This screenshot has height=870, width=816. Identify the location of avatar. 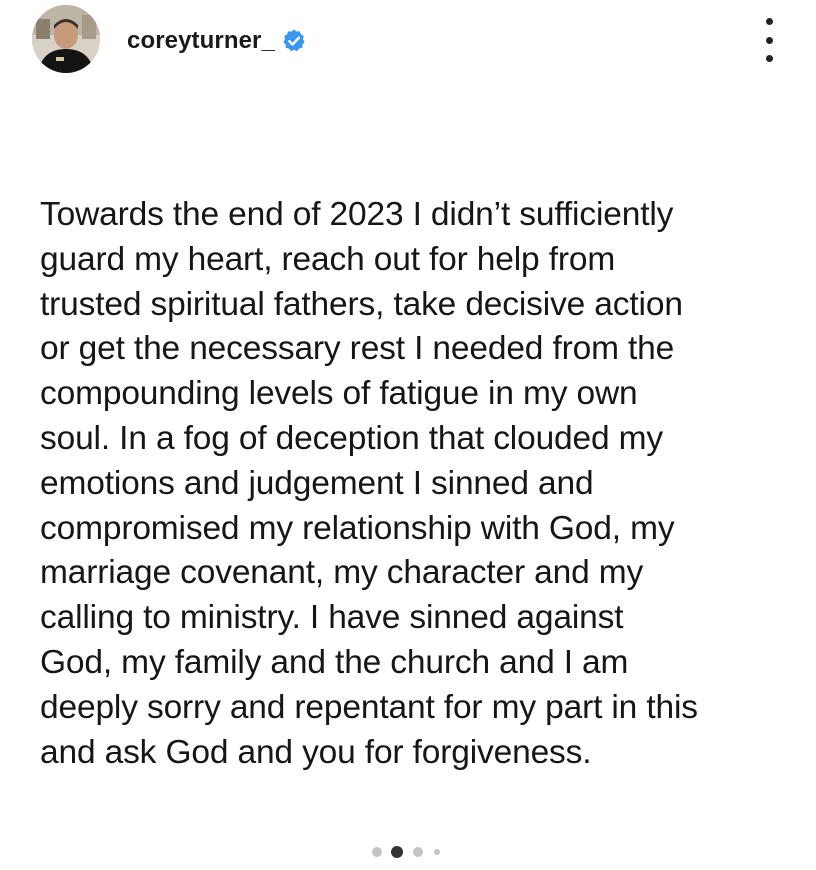
(66, 39).